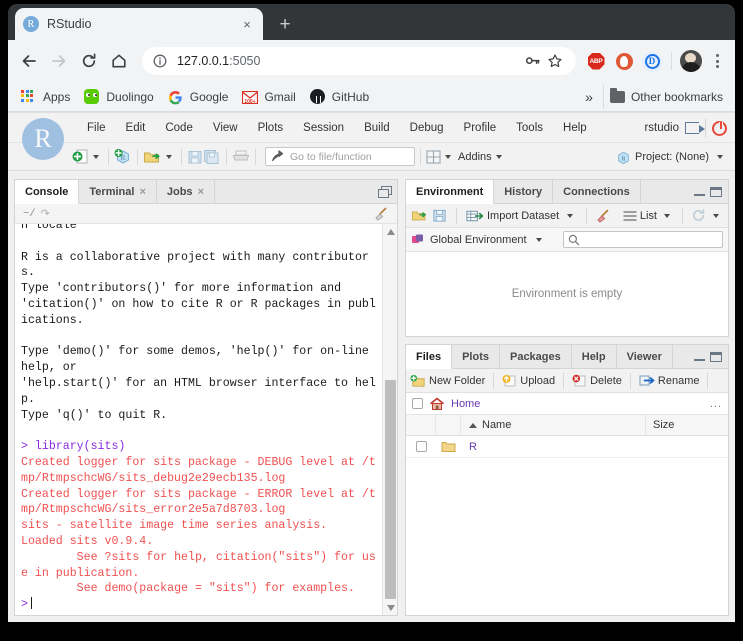 The height and width of the screenshot is (641, 743). Describe the element at coordinates (597, 381) in the screenshot. I see `delete-button: Delete` at that location.